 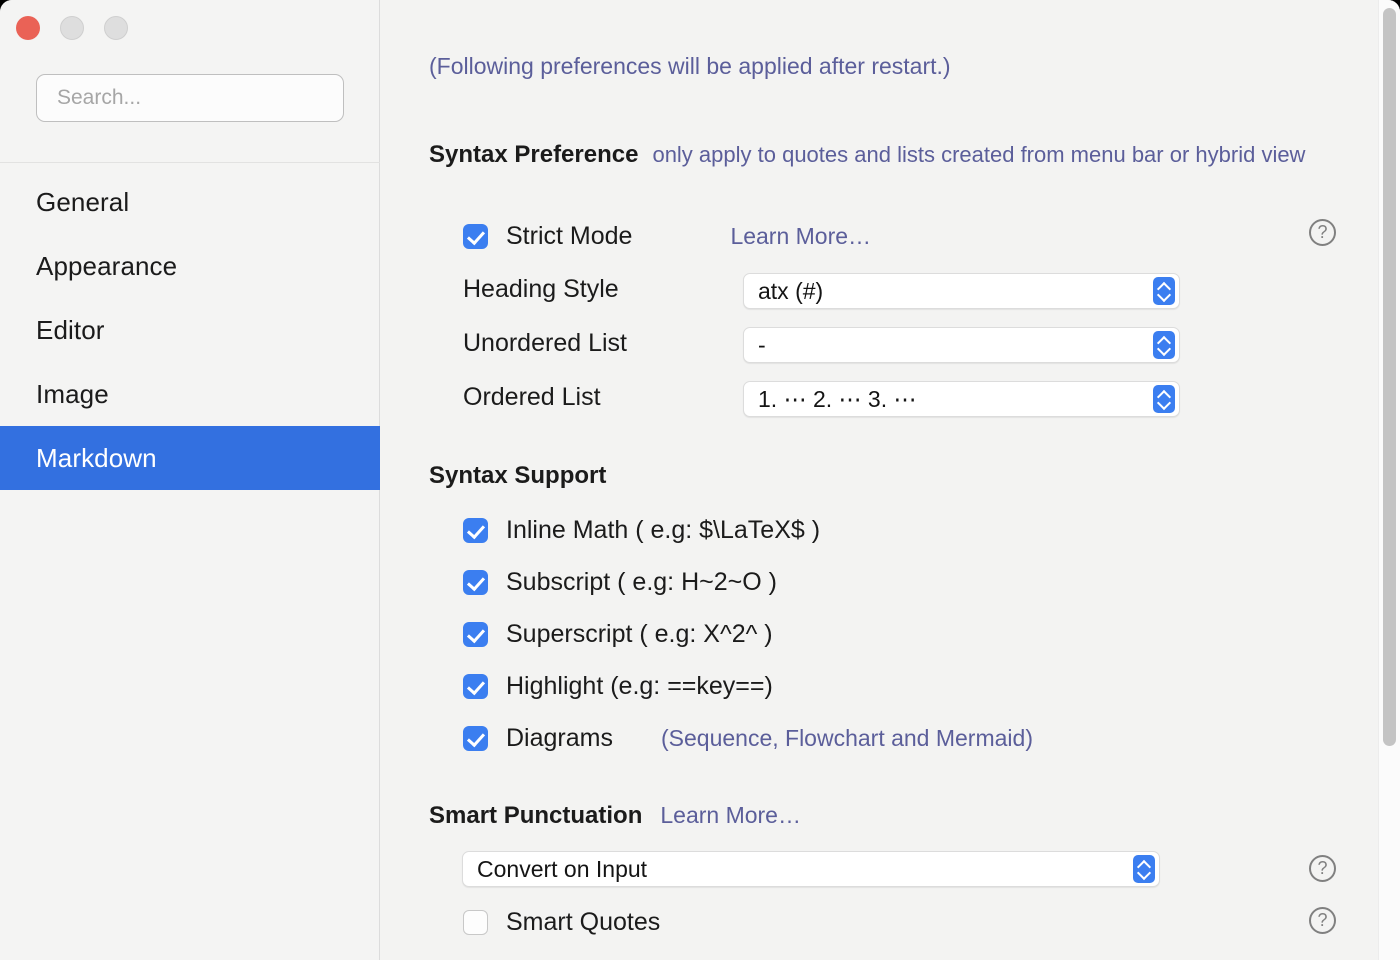 I want to click on sidebar-item-general: General, so click(x=190, y=202).